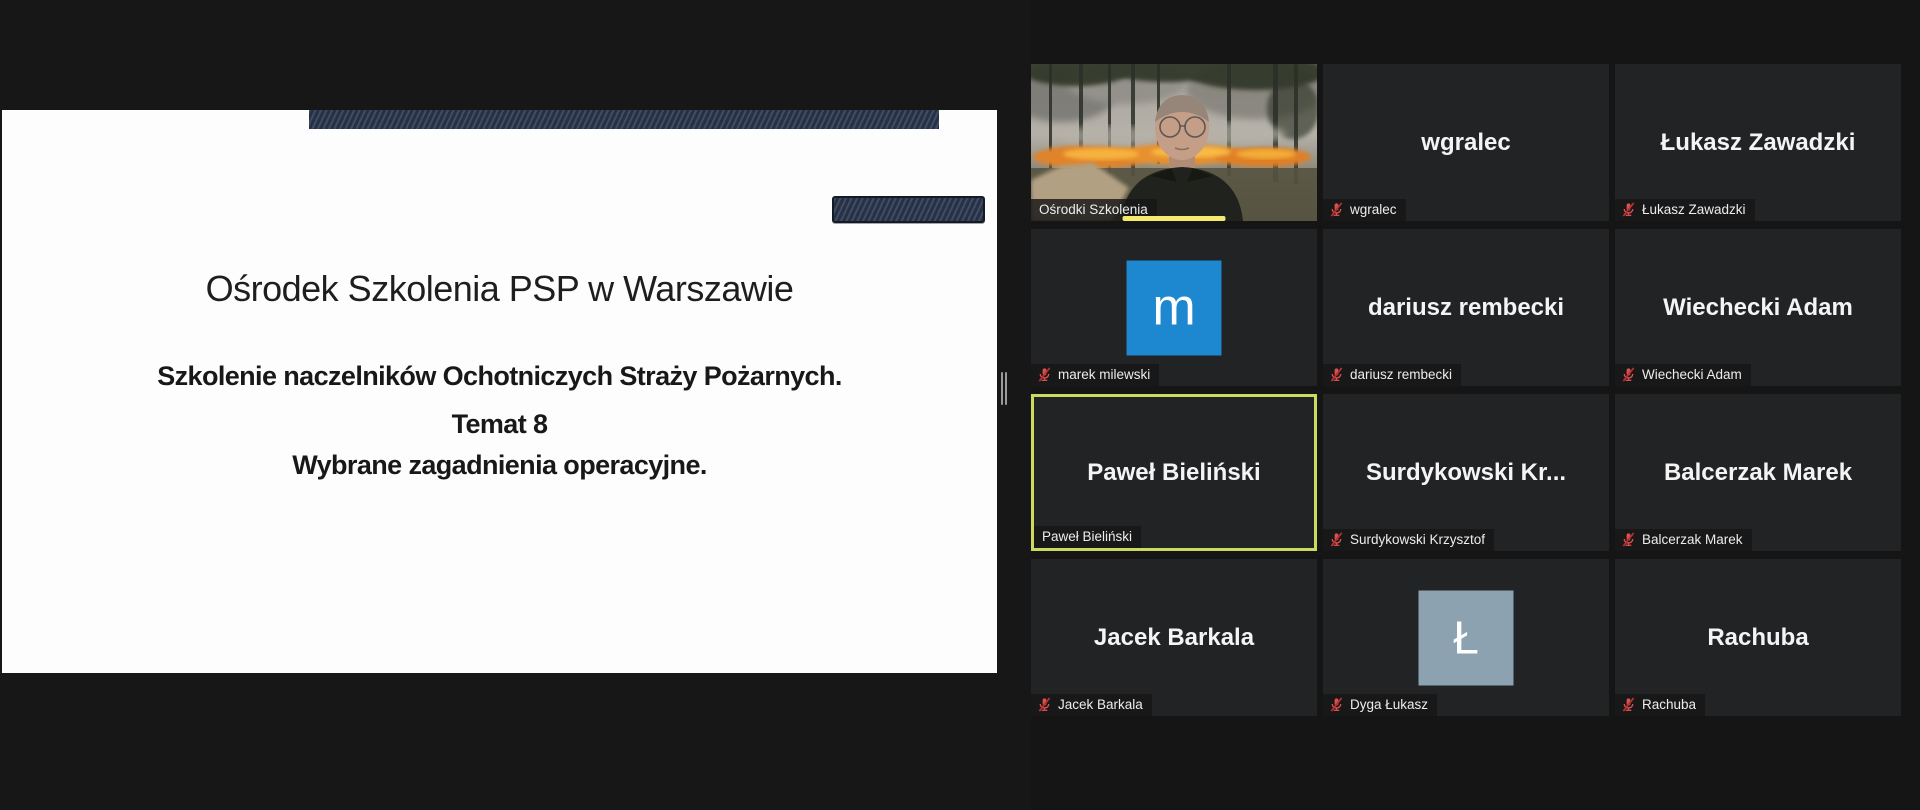 This screenshot has width=1920, height=810. Describe the element at coordinates (1683, 375) in the screenshot. I see `participant-name-label: Wiechecki Adam` at that location.